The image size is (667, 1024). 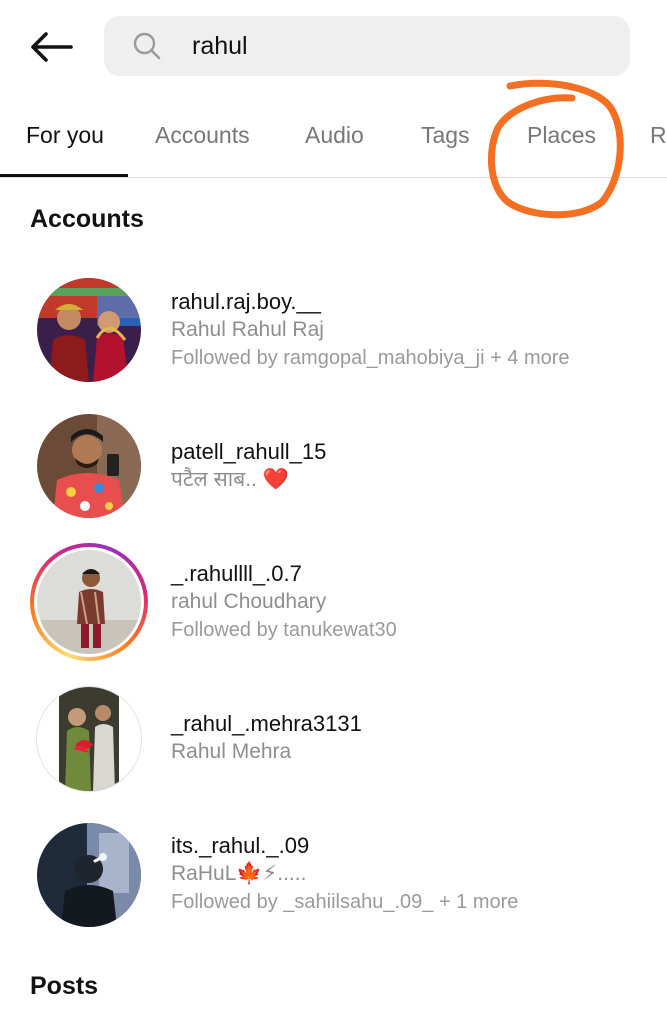 I want to click on account-full-name: Rahul Rahul Raj, so click(x=247, y=329).